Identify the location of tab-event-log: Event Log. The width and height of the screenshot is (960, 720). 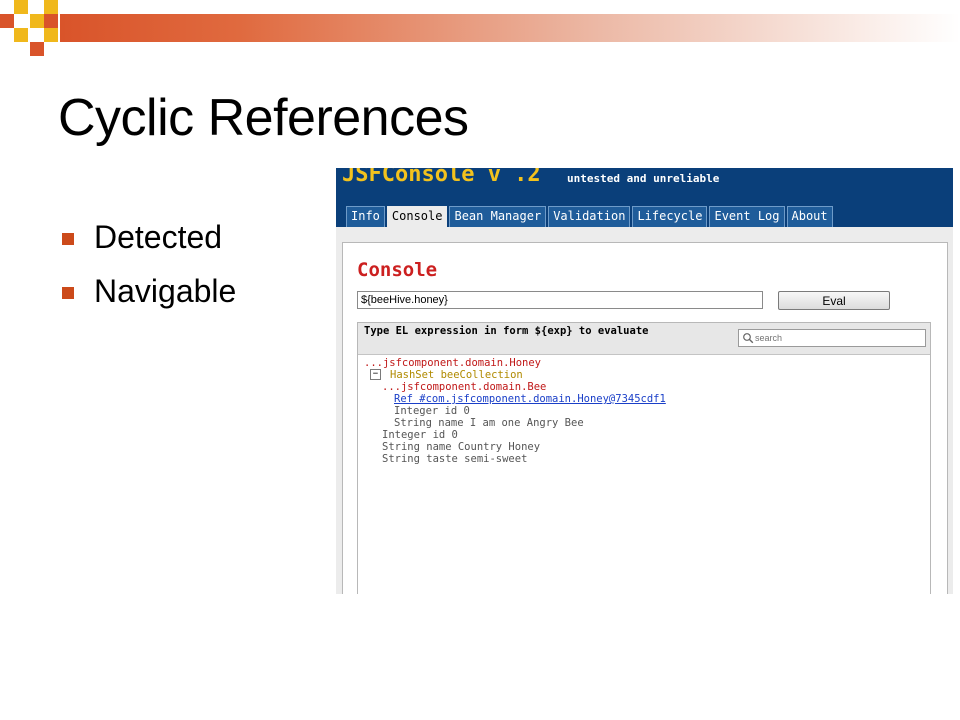
(747, 216).